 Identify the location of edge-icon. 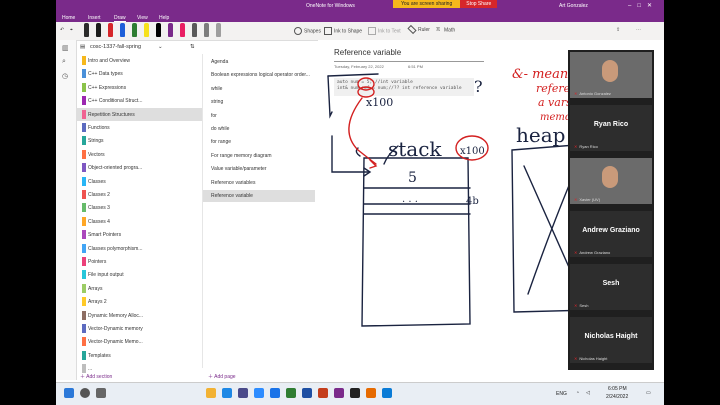
(227, 393).